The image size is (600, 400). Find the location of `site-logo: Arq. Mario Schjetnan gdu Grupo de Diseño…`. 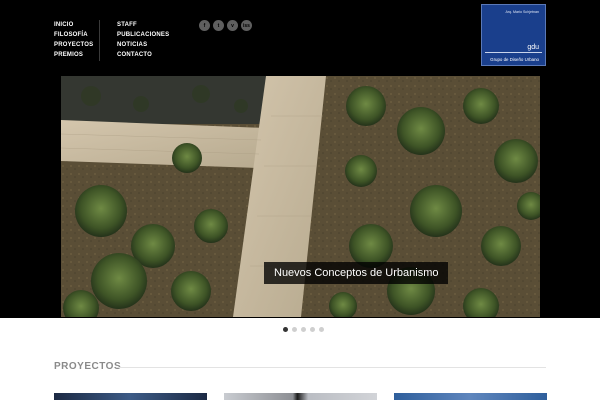

site-logo: Arq. Mario Schjetnan gdu Grupo de Diseño… is located at coordinates (513, 35).